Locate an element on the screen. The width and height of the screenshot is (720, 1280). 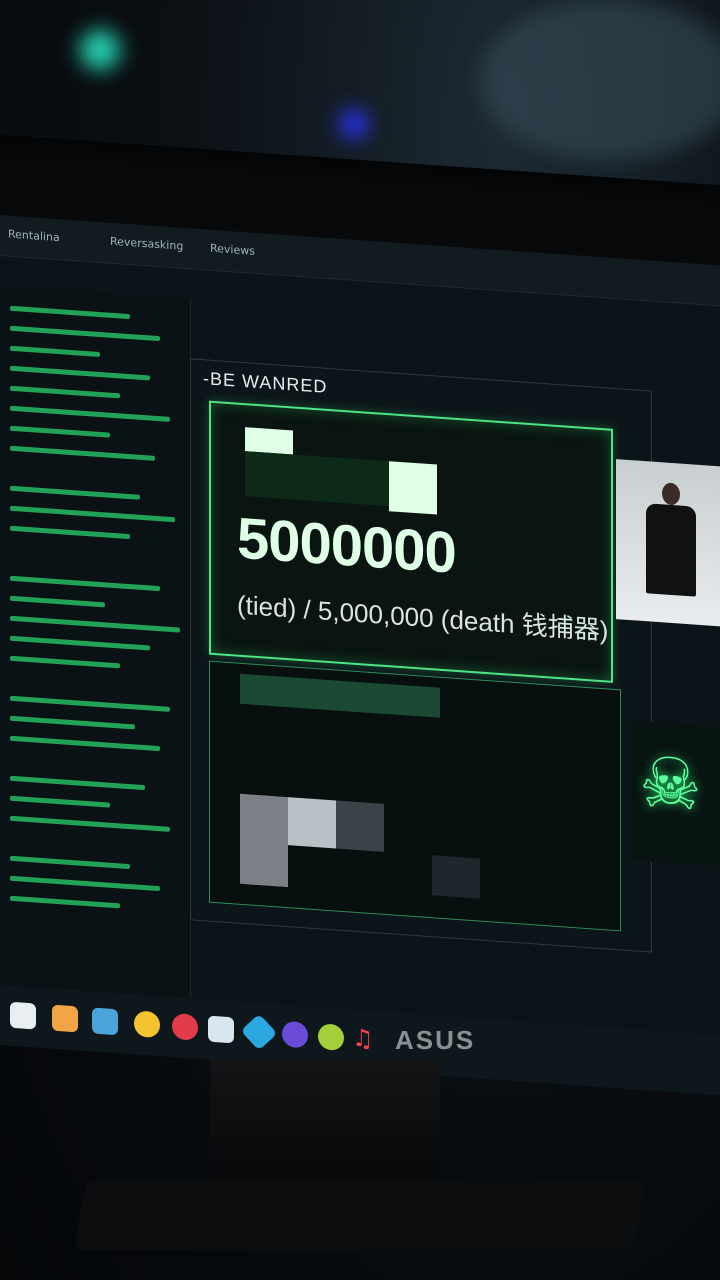
browser-icon is located at coordinates (147, 1024).